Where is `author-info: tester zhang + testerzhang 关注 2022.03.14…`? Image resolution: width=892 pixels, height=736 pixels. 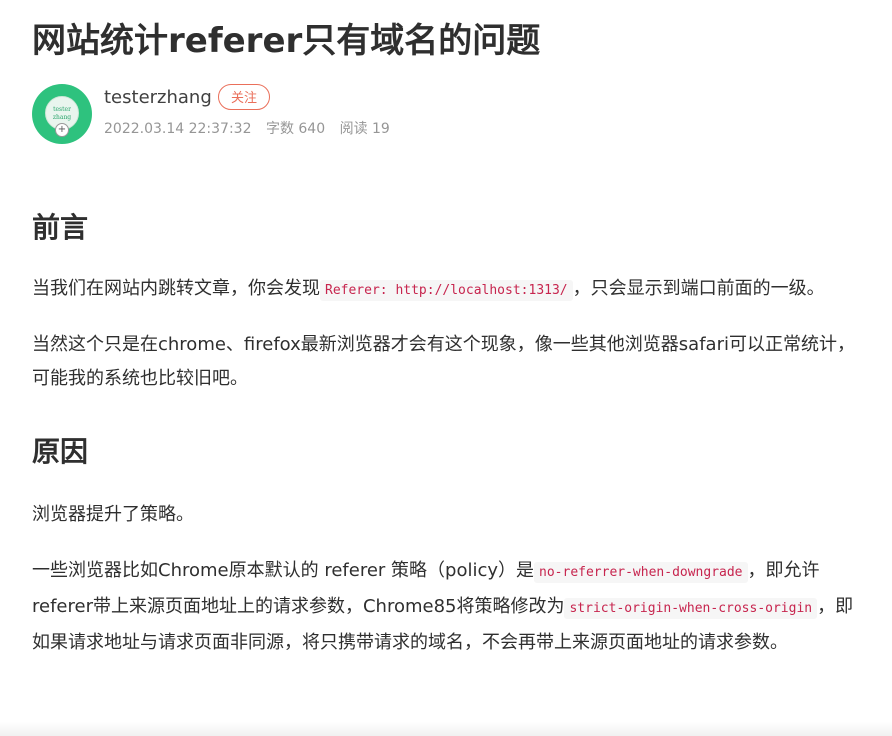 author-info: tester zhang + testerzhang 关注 2022.03.14… is located at coordinates (462, 118).